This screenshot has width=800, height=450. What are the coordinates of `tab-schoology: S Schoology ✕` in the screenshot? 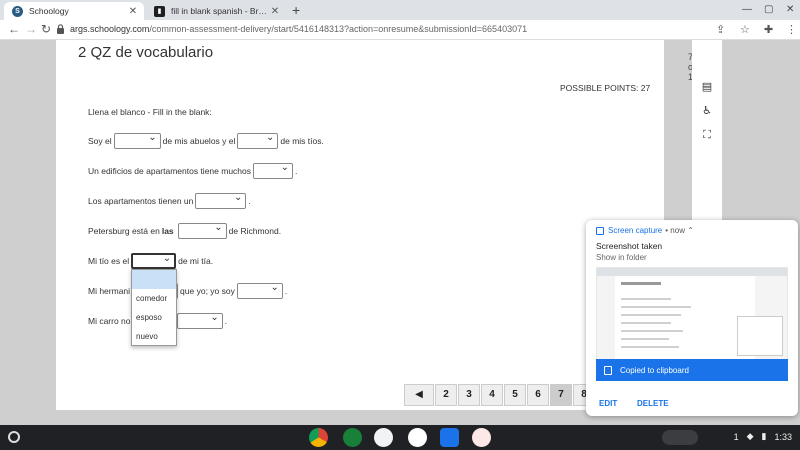 It's located at (74, 11).